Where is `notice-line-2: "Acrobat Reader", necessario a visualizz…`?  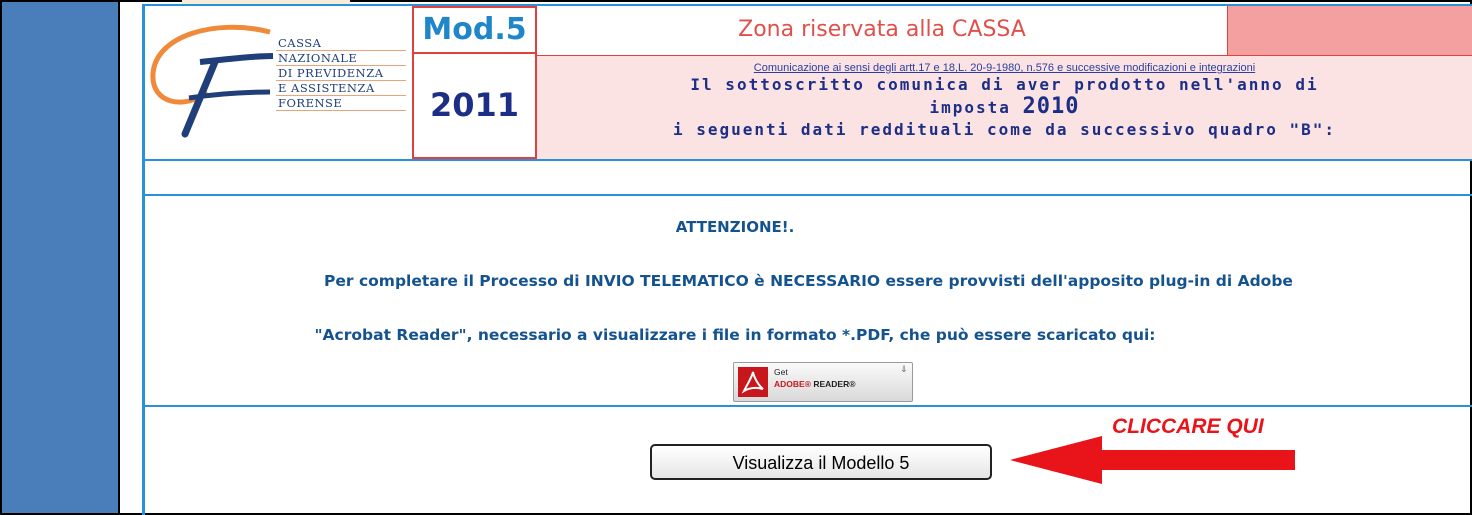 notice-line-2: "Acrobat Reader", necessario a visualizz… is located at coordinates (735, 335).